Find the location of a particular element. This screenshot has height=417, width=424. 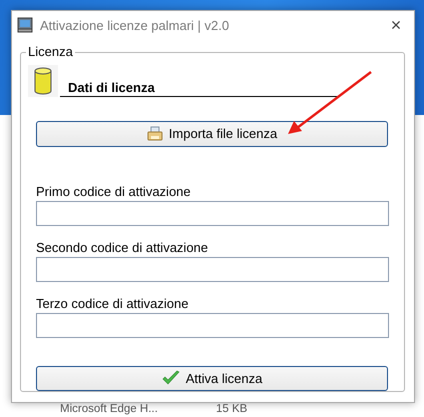

checkmark-icon is located at coordinates (171, 378).